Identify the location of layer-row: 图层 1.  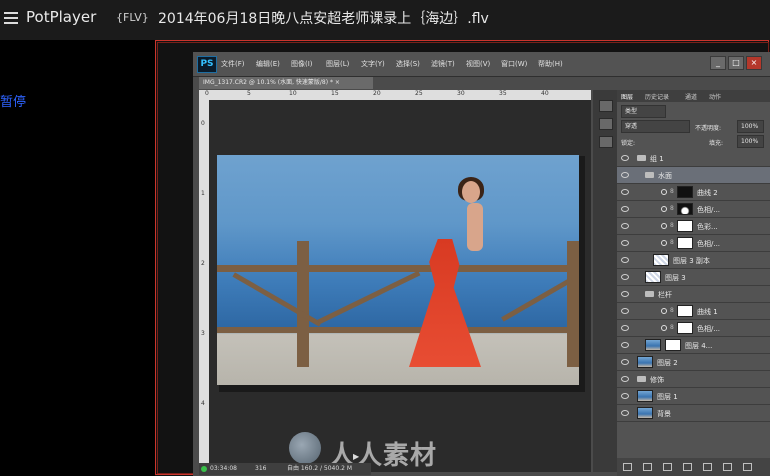
(693, 396).